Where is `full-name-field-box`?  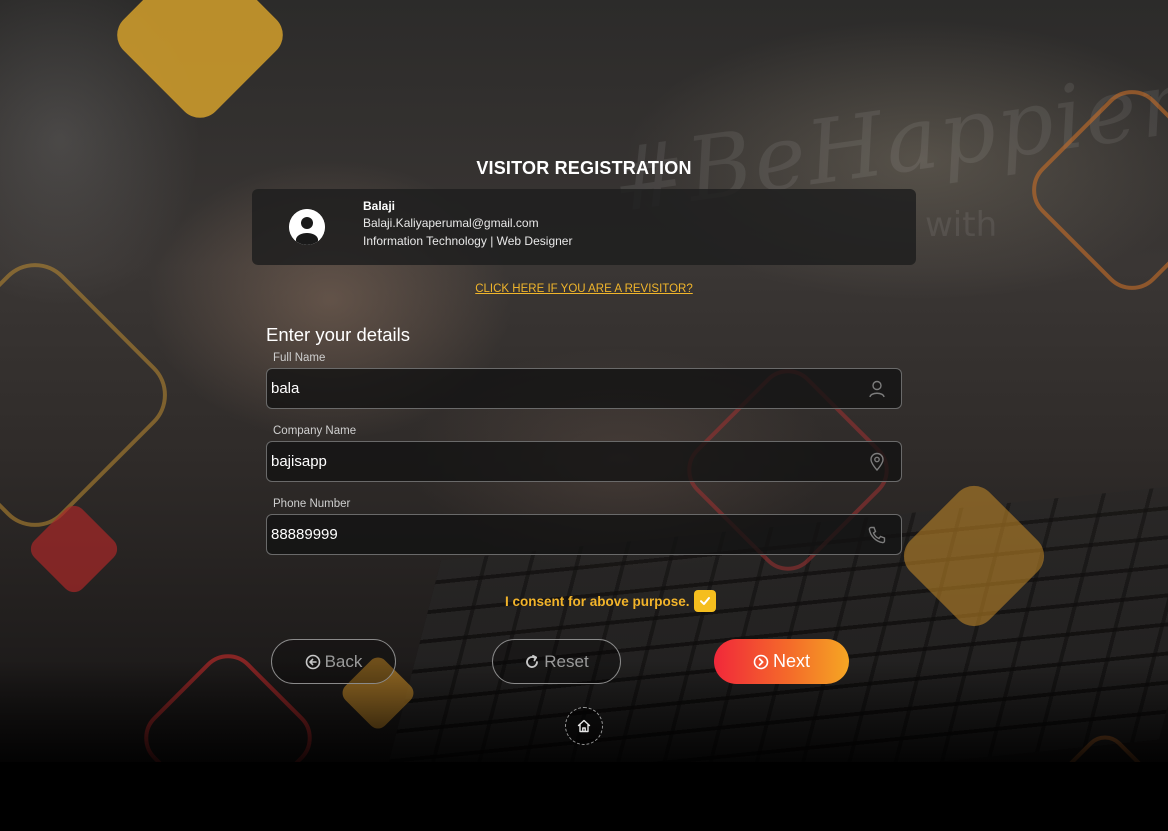 full-name-field-box is located at coordinates (584, 388).